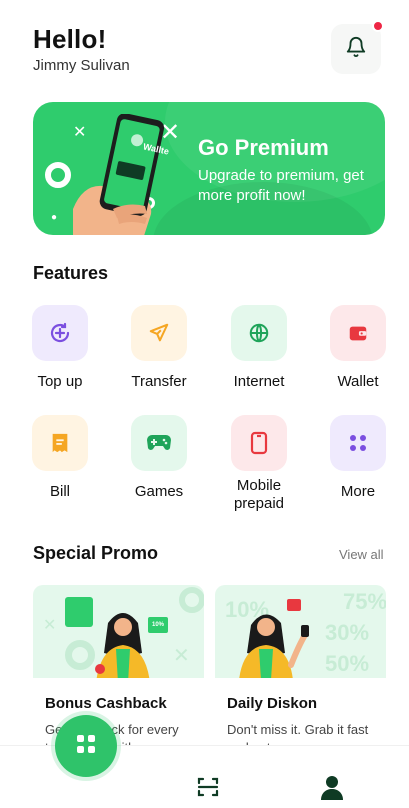 The image size is (409, 808). I want to click on feature-games: Games, so click(159, 458).